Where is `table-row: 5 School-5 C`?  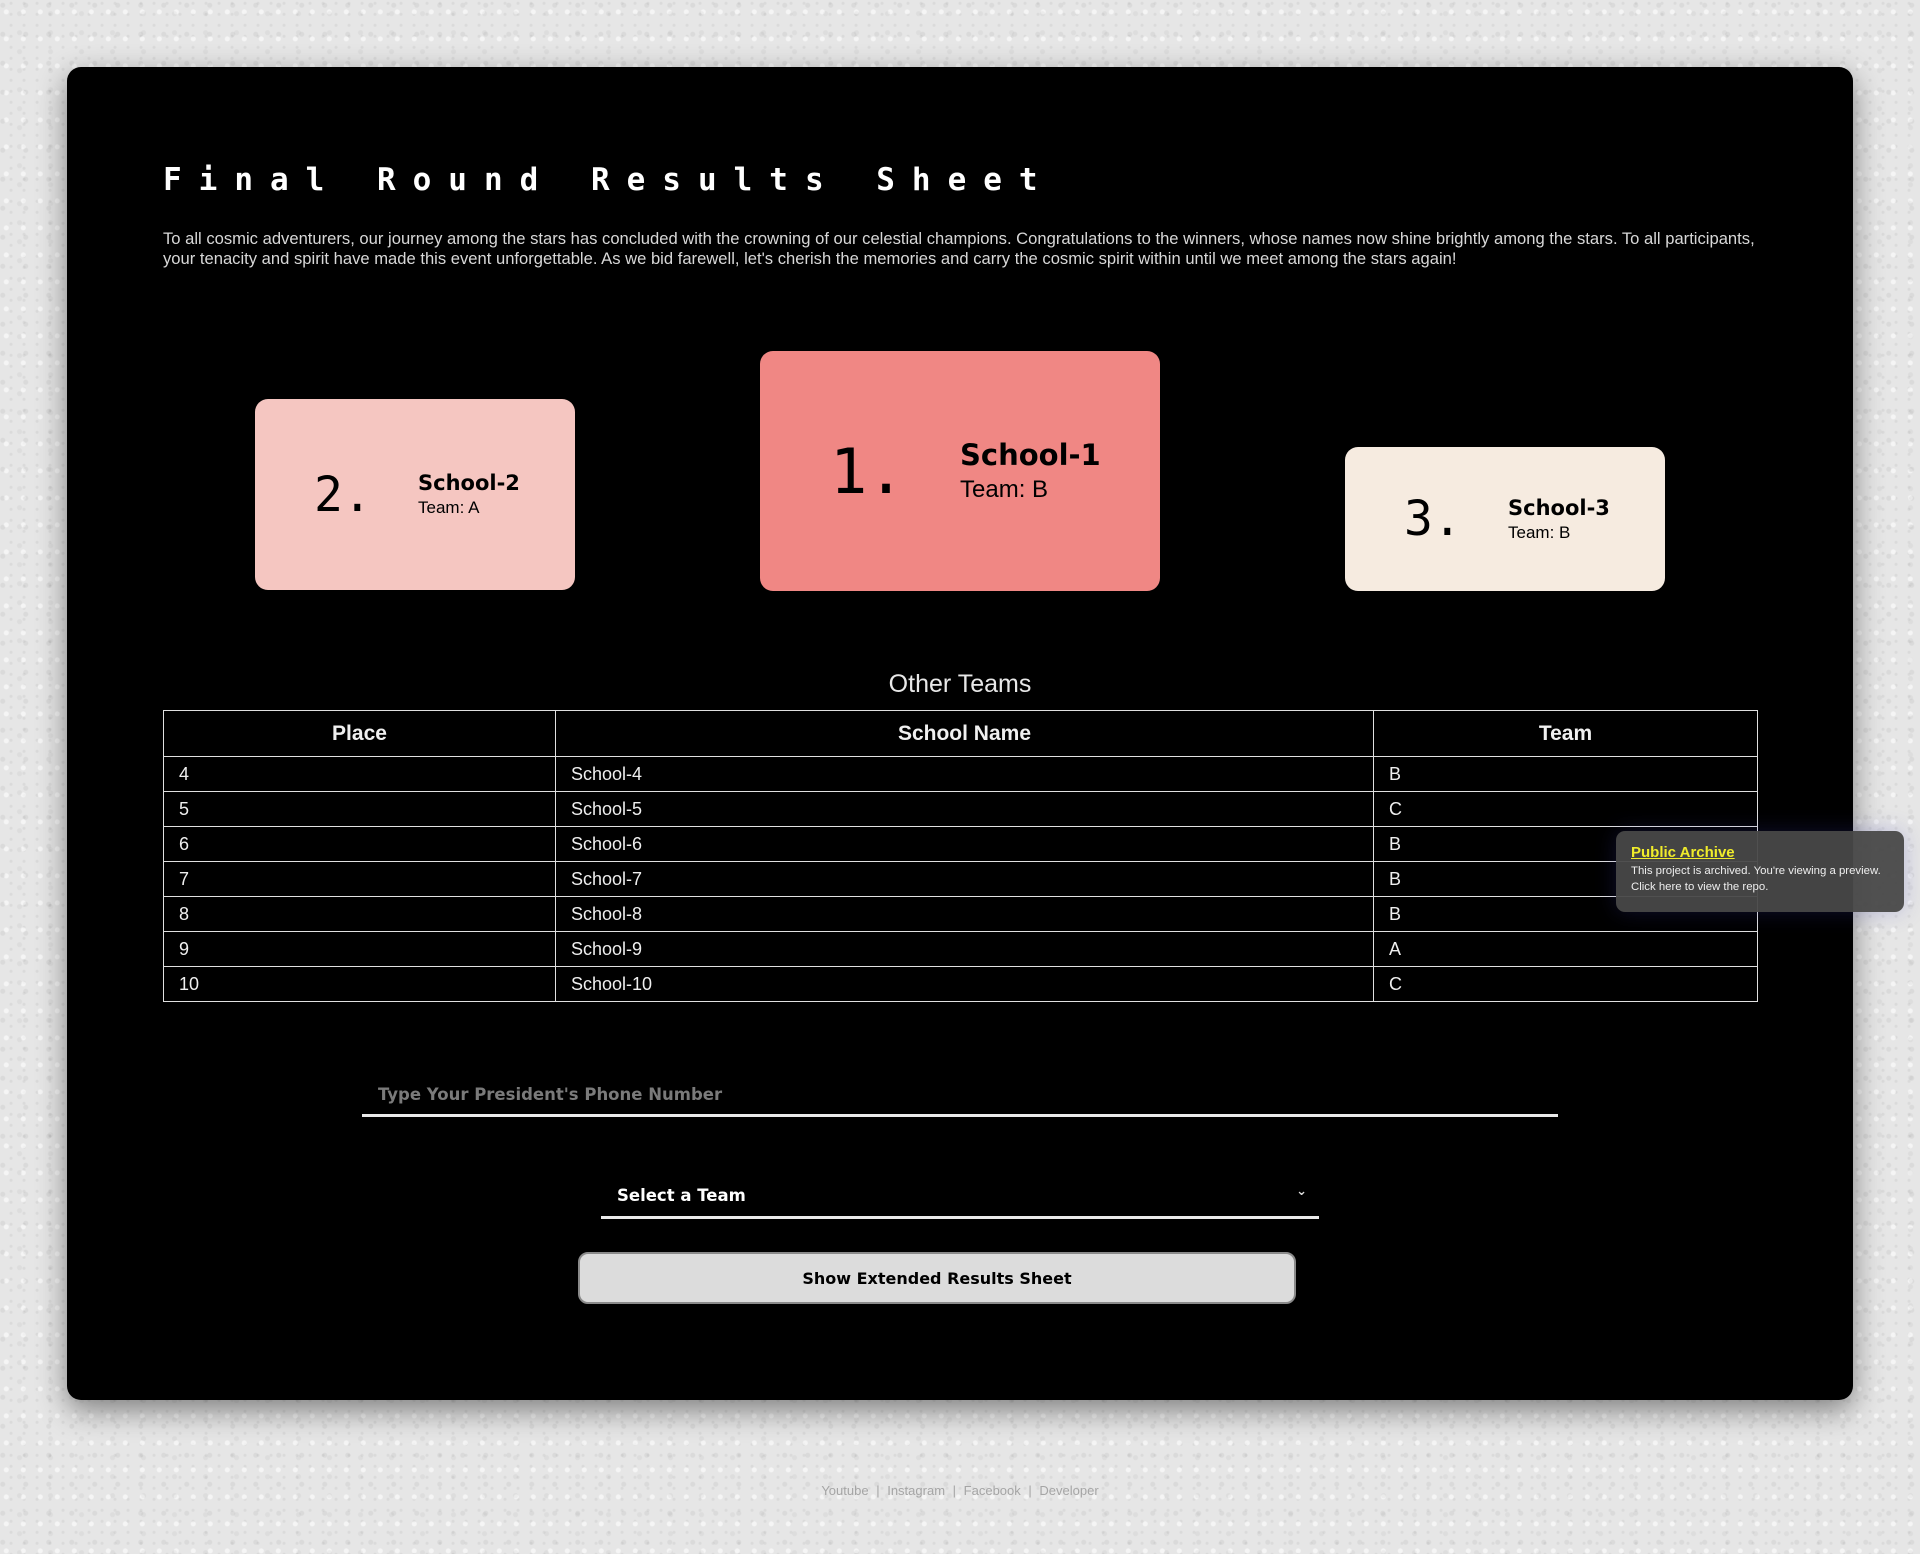 table-row: 5 School-5 C is located at coordinates (960, 809).